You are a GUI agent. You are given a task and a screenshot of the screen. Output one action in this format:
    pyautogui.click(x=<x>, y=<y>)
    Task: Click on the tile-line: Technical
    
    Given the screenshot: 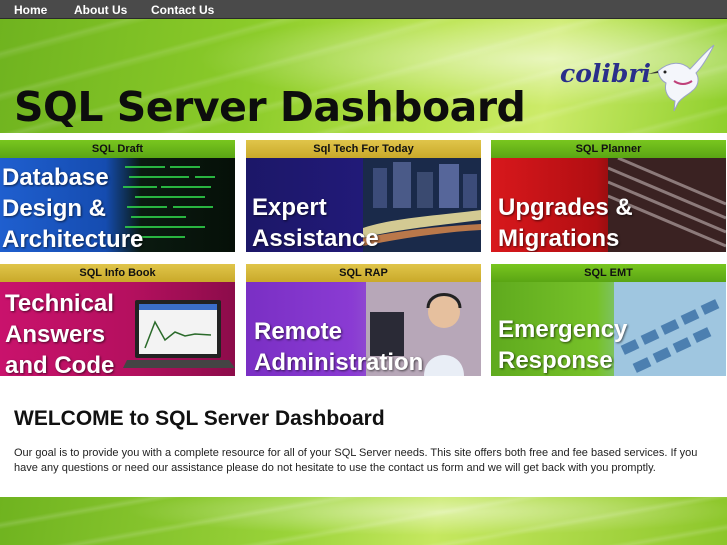 What is the action you would take?
    pyautogui.click(x=59, y=303)
    